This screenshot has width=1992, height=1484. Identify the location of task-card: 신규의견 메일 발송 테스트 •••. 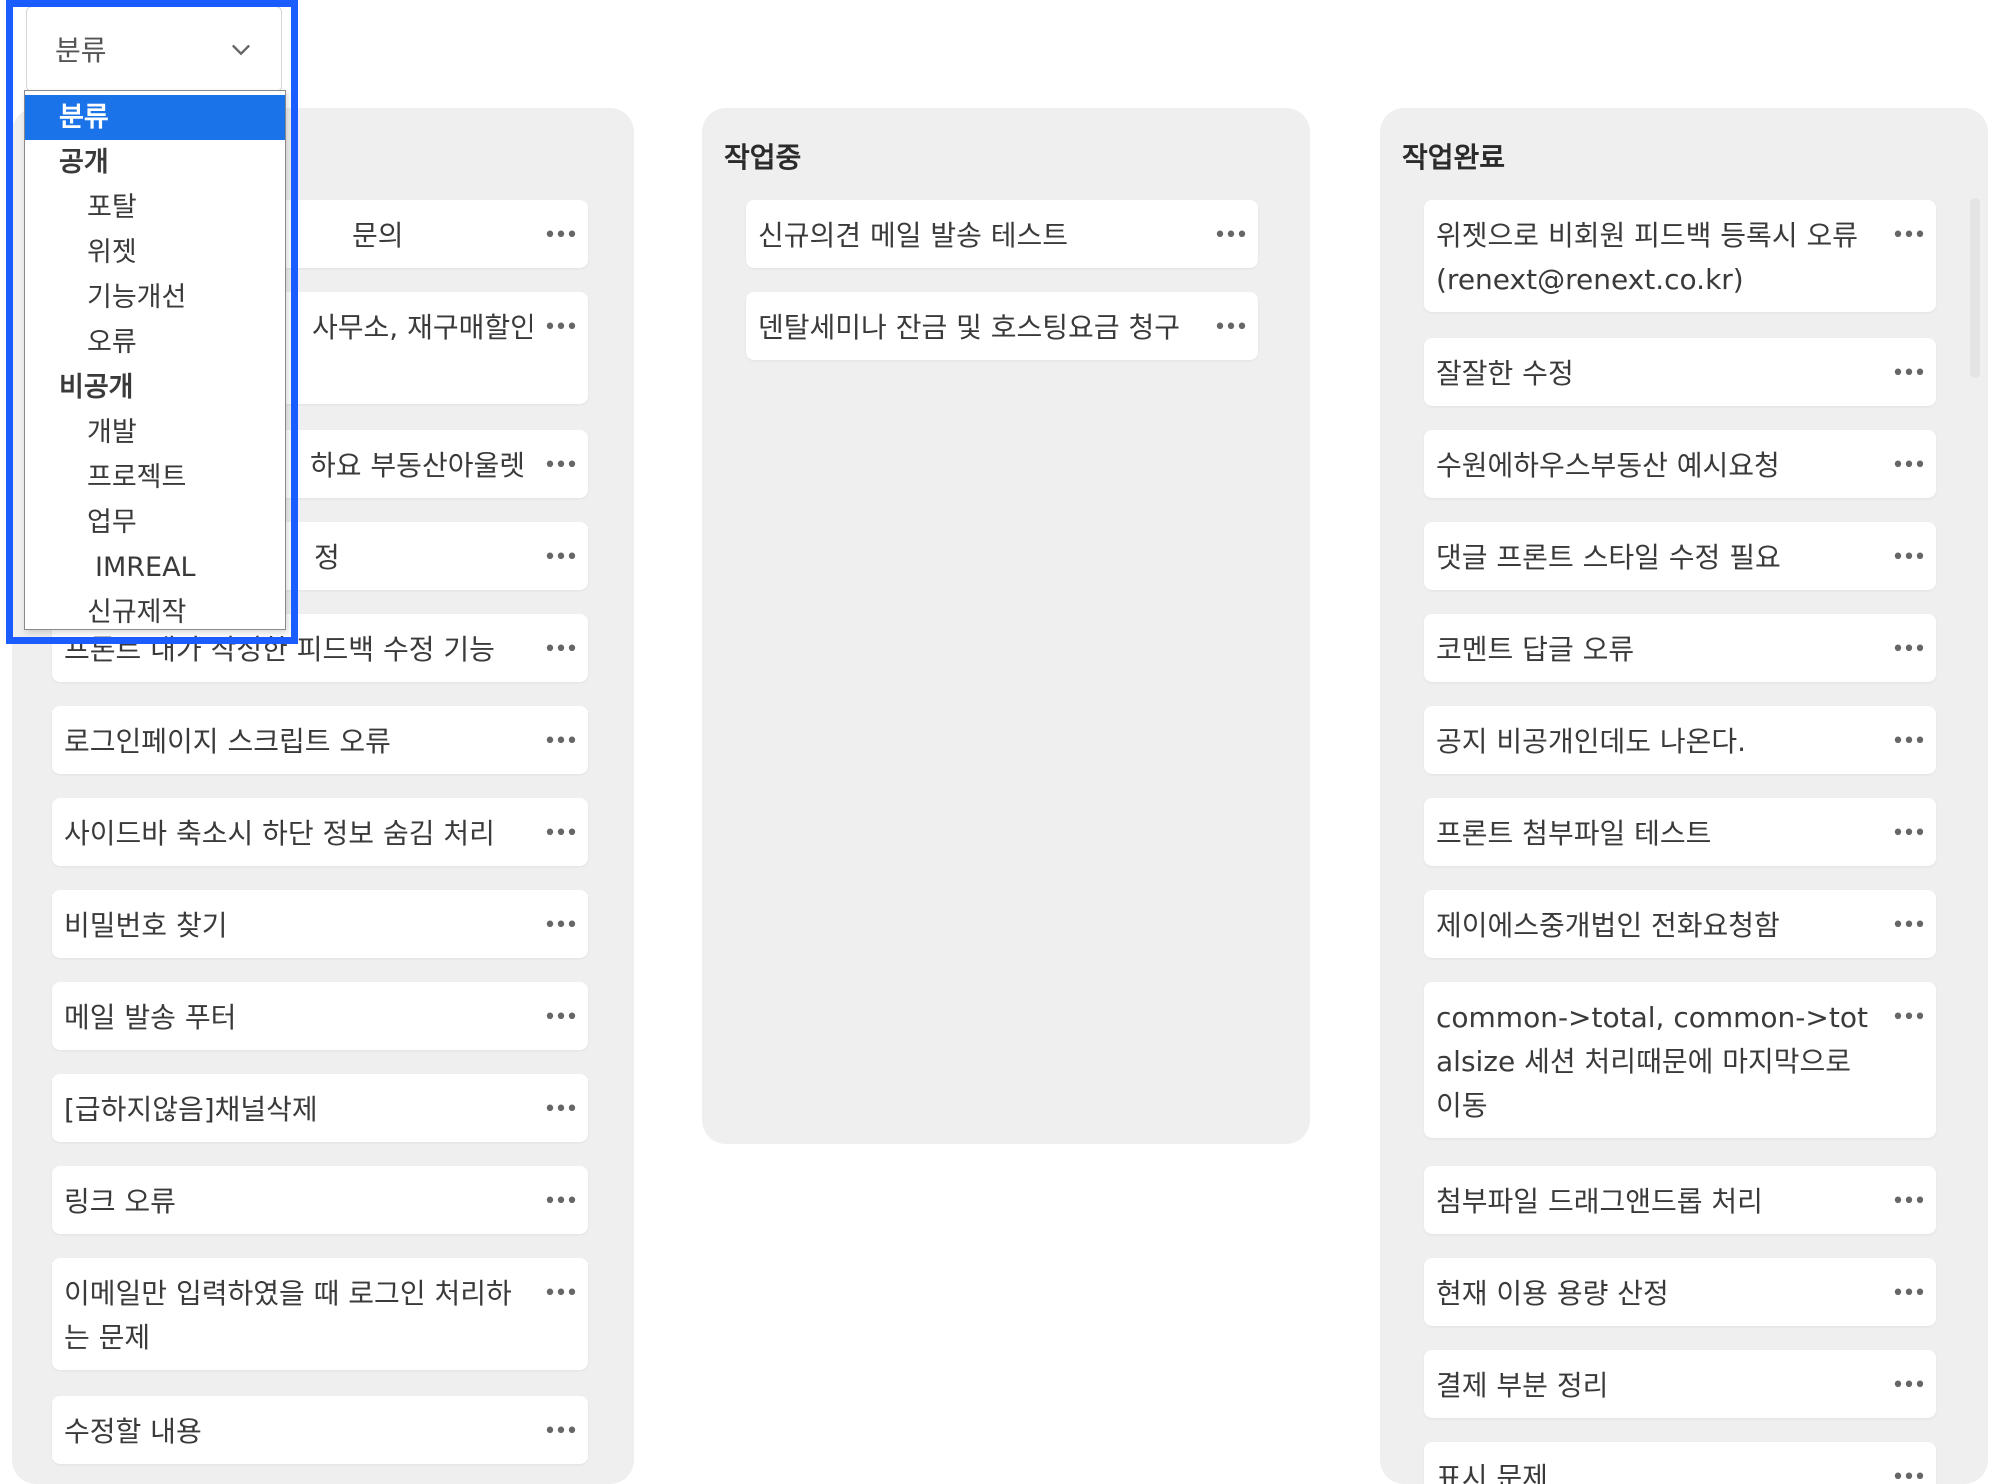
(1002, 234).